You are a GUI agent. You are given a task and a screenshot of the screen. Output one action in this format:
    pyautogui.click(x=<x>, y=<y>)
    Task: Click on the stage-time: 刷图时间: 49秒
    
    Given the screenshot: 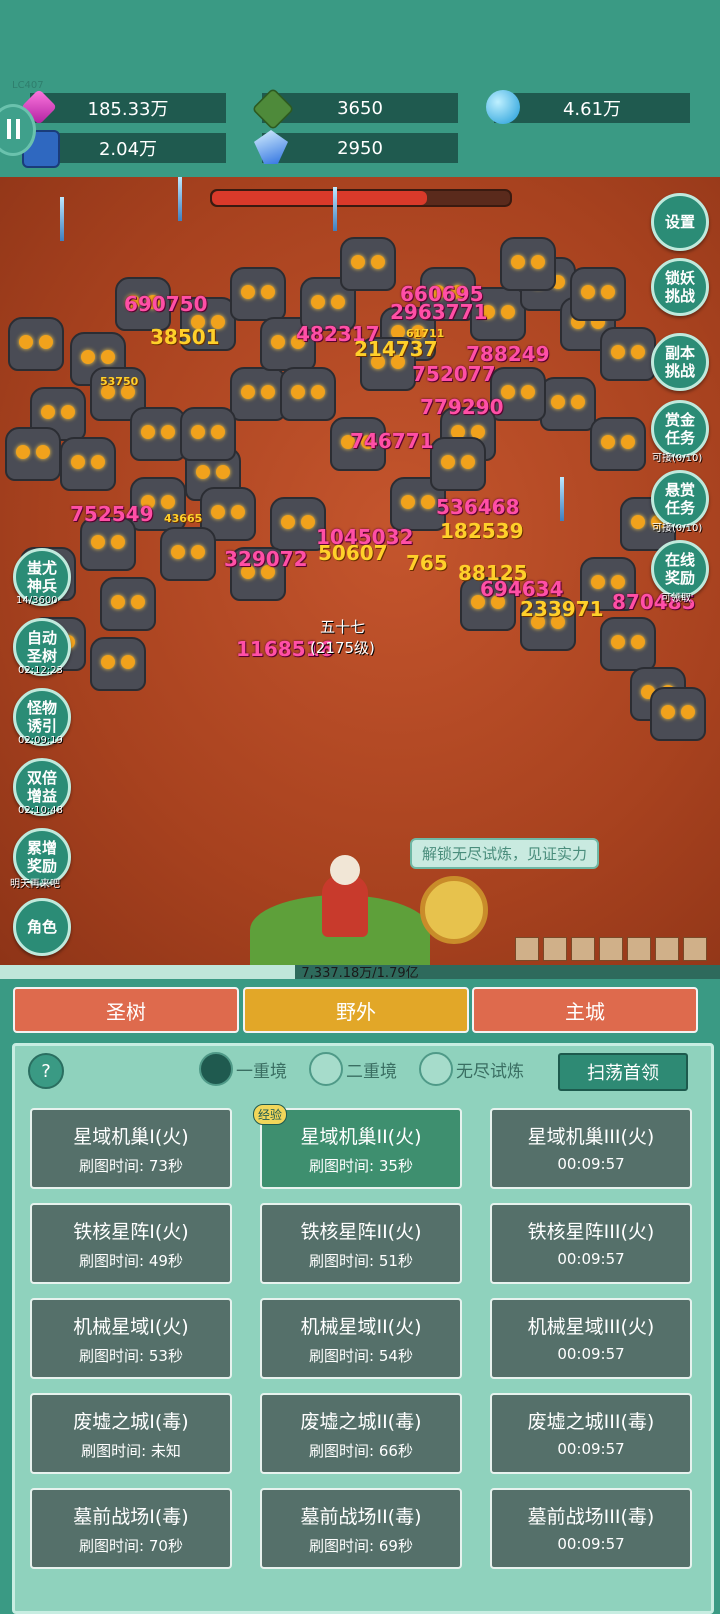 What is the action you would take?
    pyautogui.click(x=131, y=1261)
    